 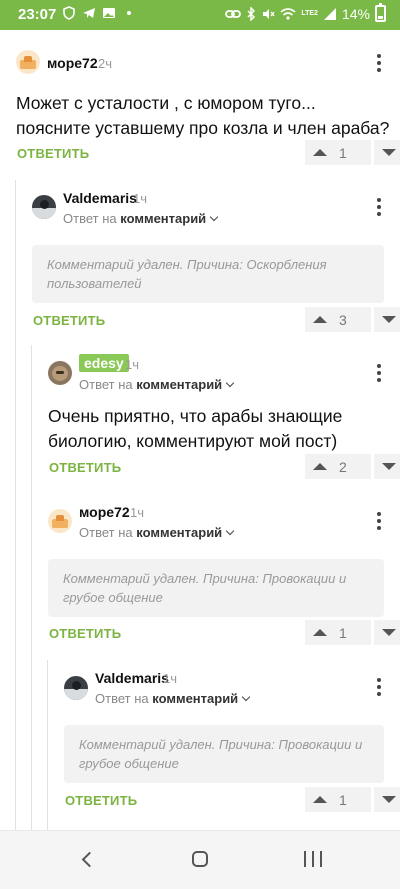 What do you see at coordinates (329, 13) in the screenshot?
I see `signal-icon` at bounding box center [329, 13].